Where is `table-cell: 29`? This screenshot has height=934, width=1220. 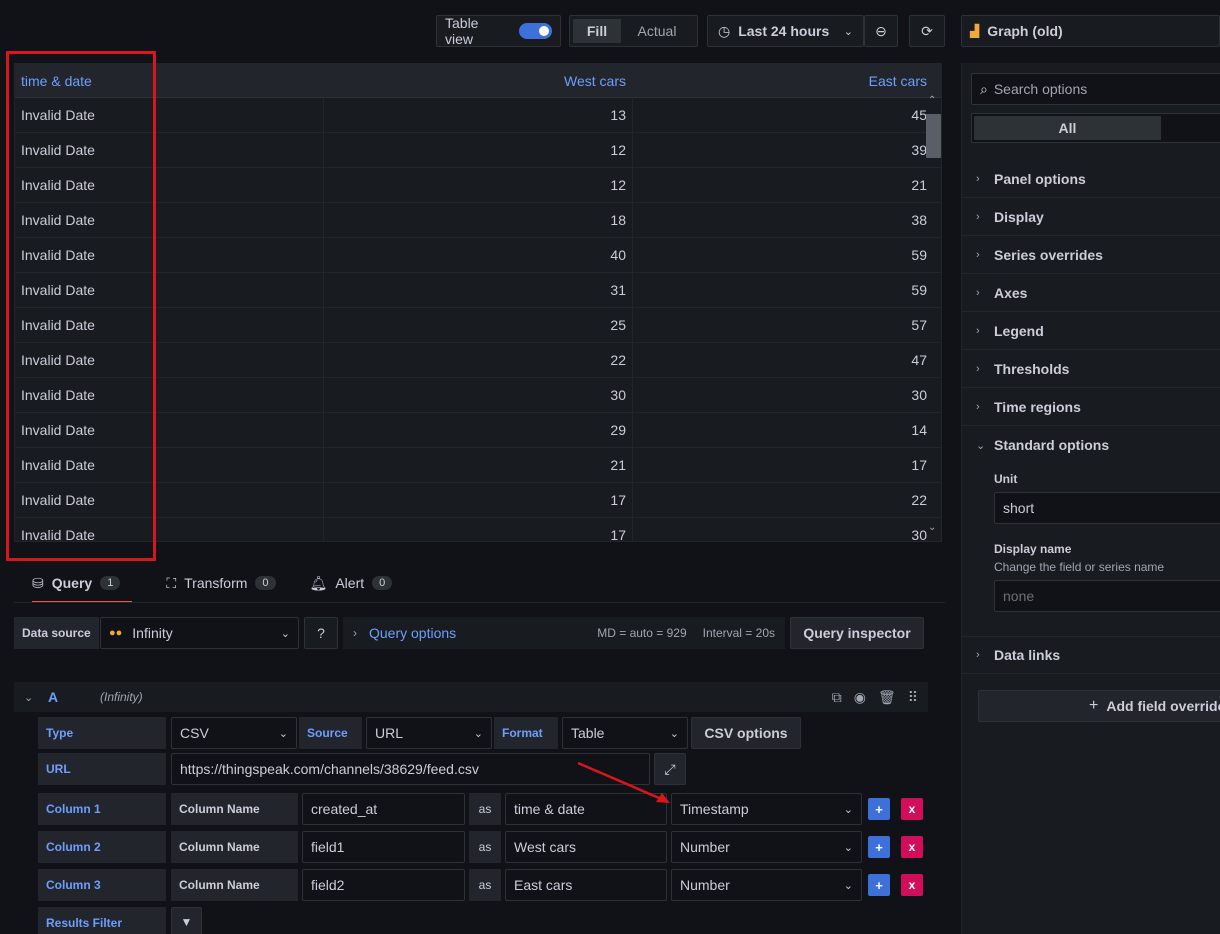
table-cell: 29 is located at coordinates (478, 430).